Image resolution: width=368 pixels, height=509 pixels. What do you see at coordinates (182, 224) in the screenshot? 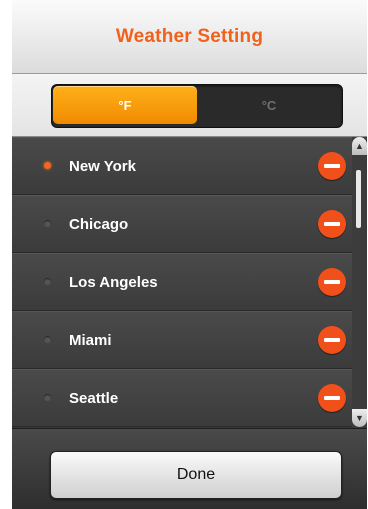
I see `city-row-chicago: Chicago` at bounding box center [182, 224].